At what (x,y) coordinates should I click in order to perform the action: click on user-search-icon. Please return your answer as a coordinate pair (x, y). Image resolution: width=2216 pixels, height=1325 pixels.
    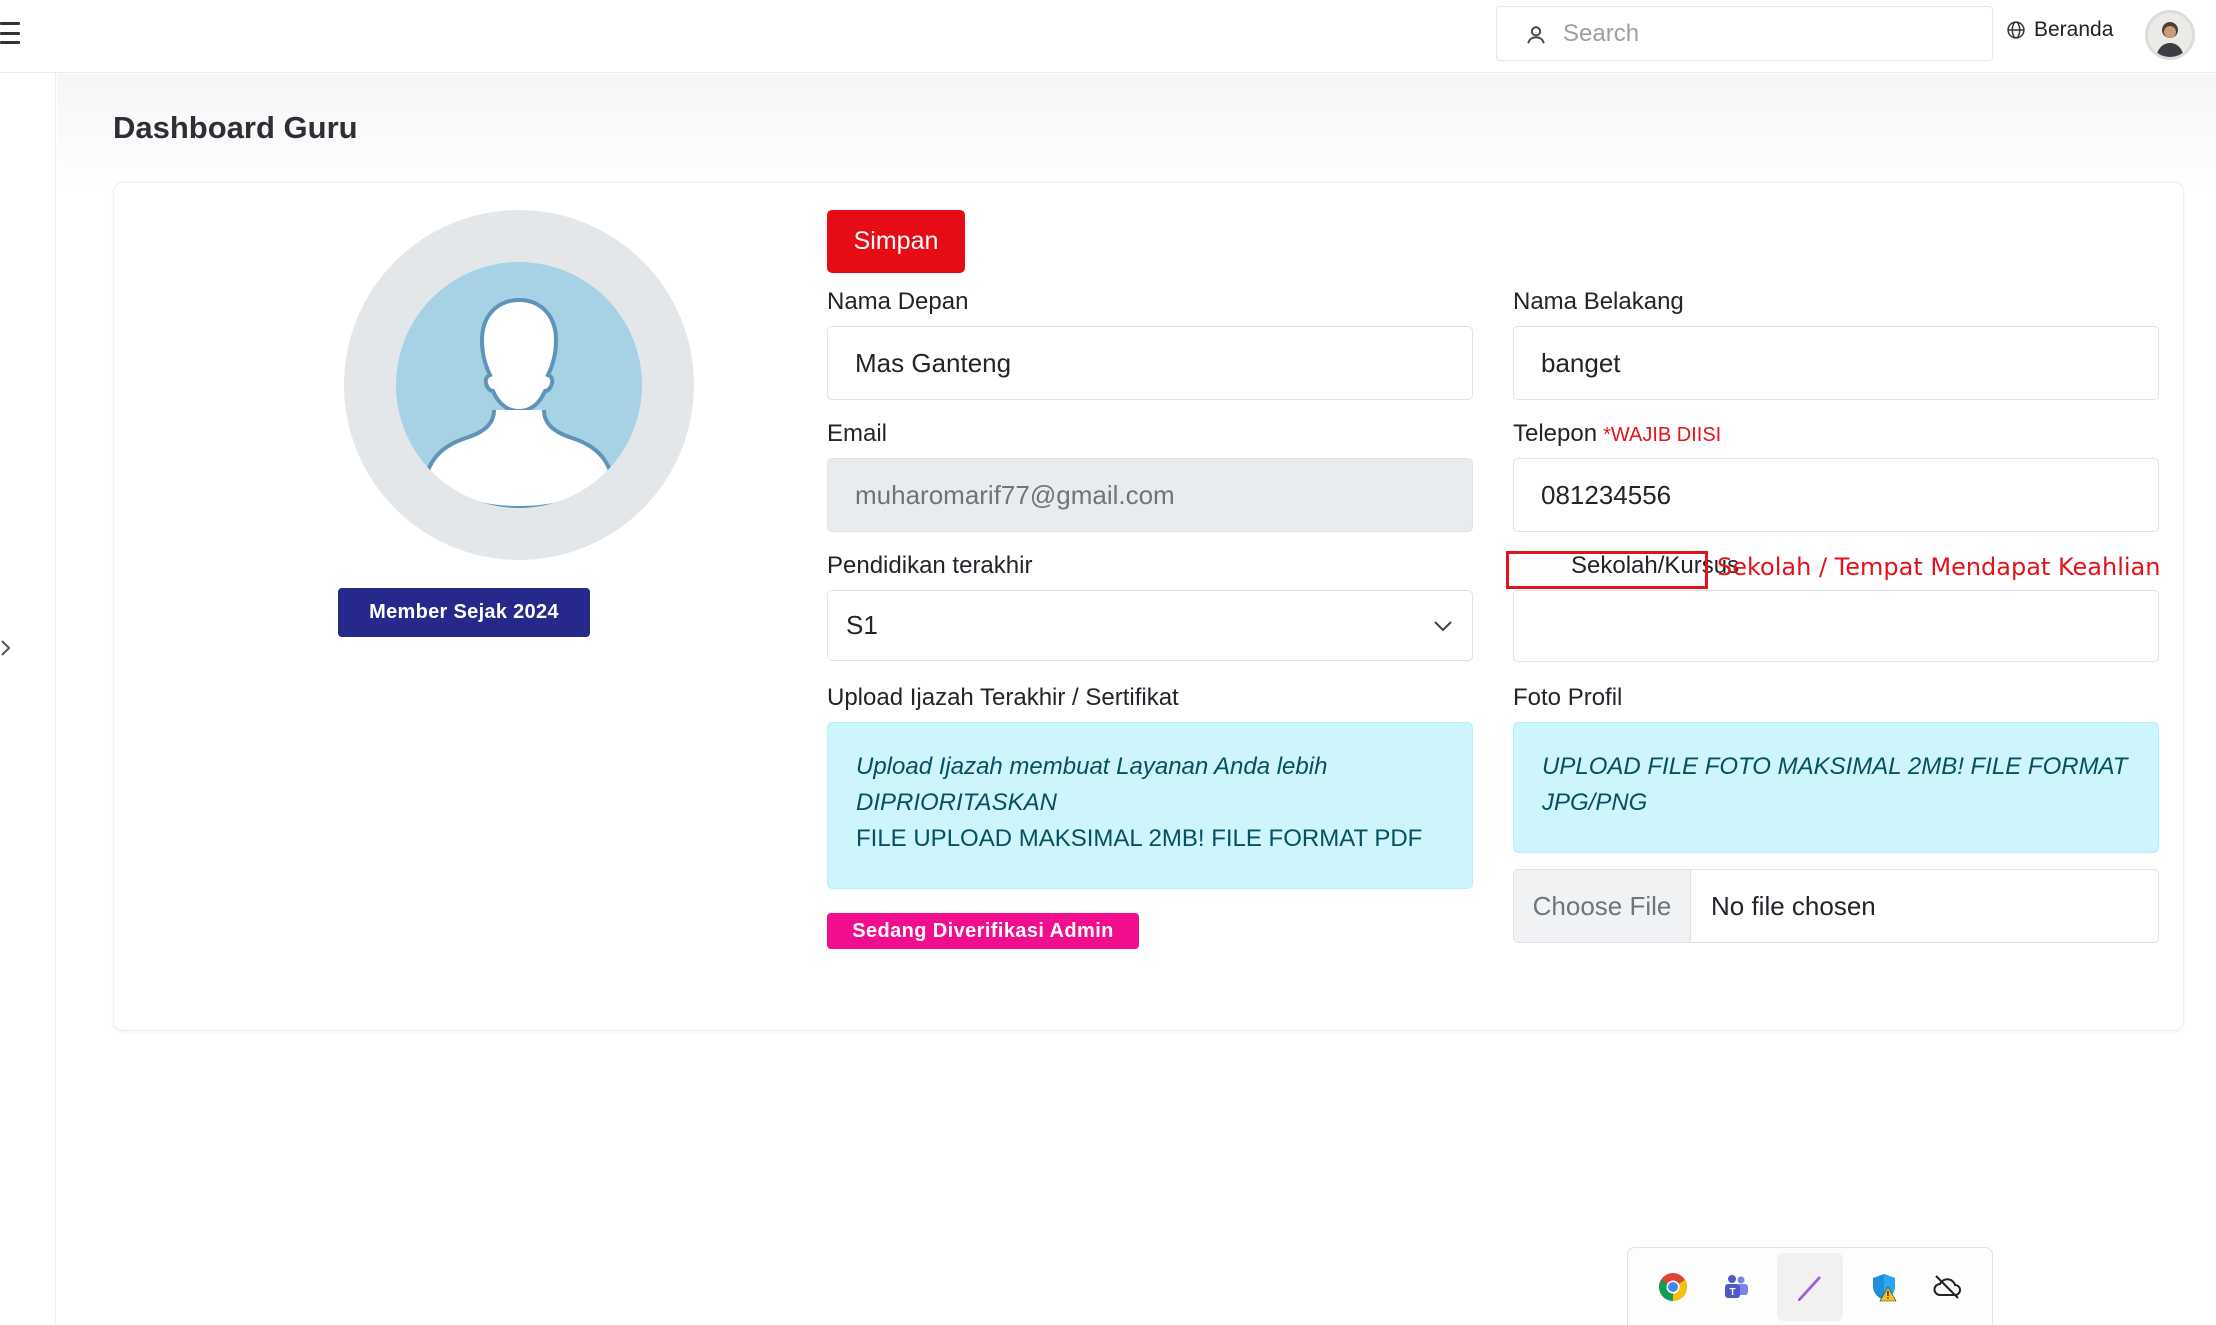
    Looking at the image, I should click on (1536, 35).